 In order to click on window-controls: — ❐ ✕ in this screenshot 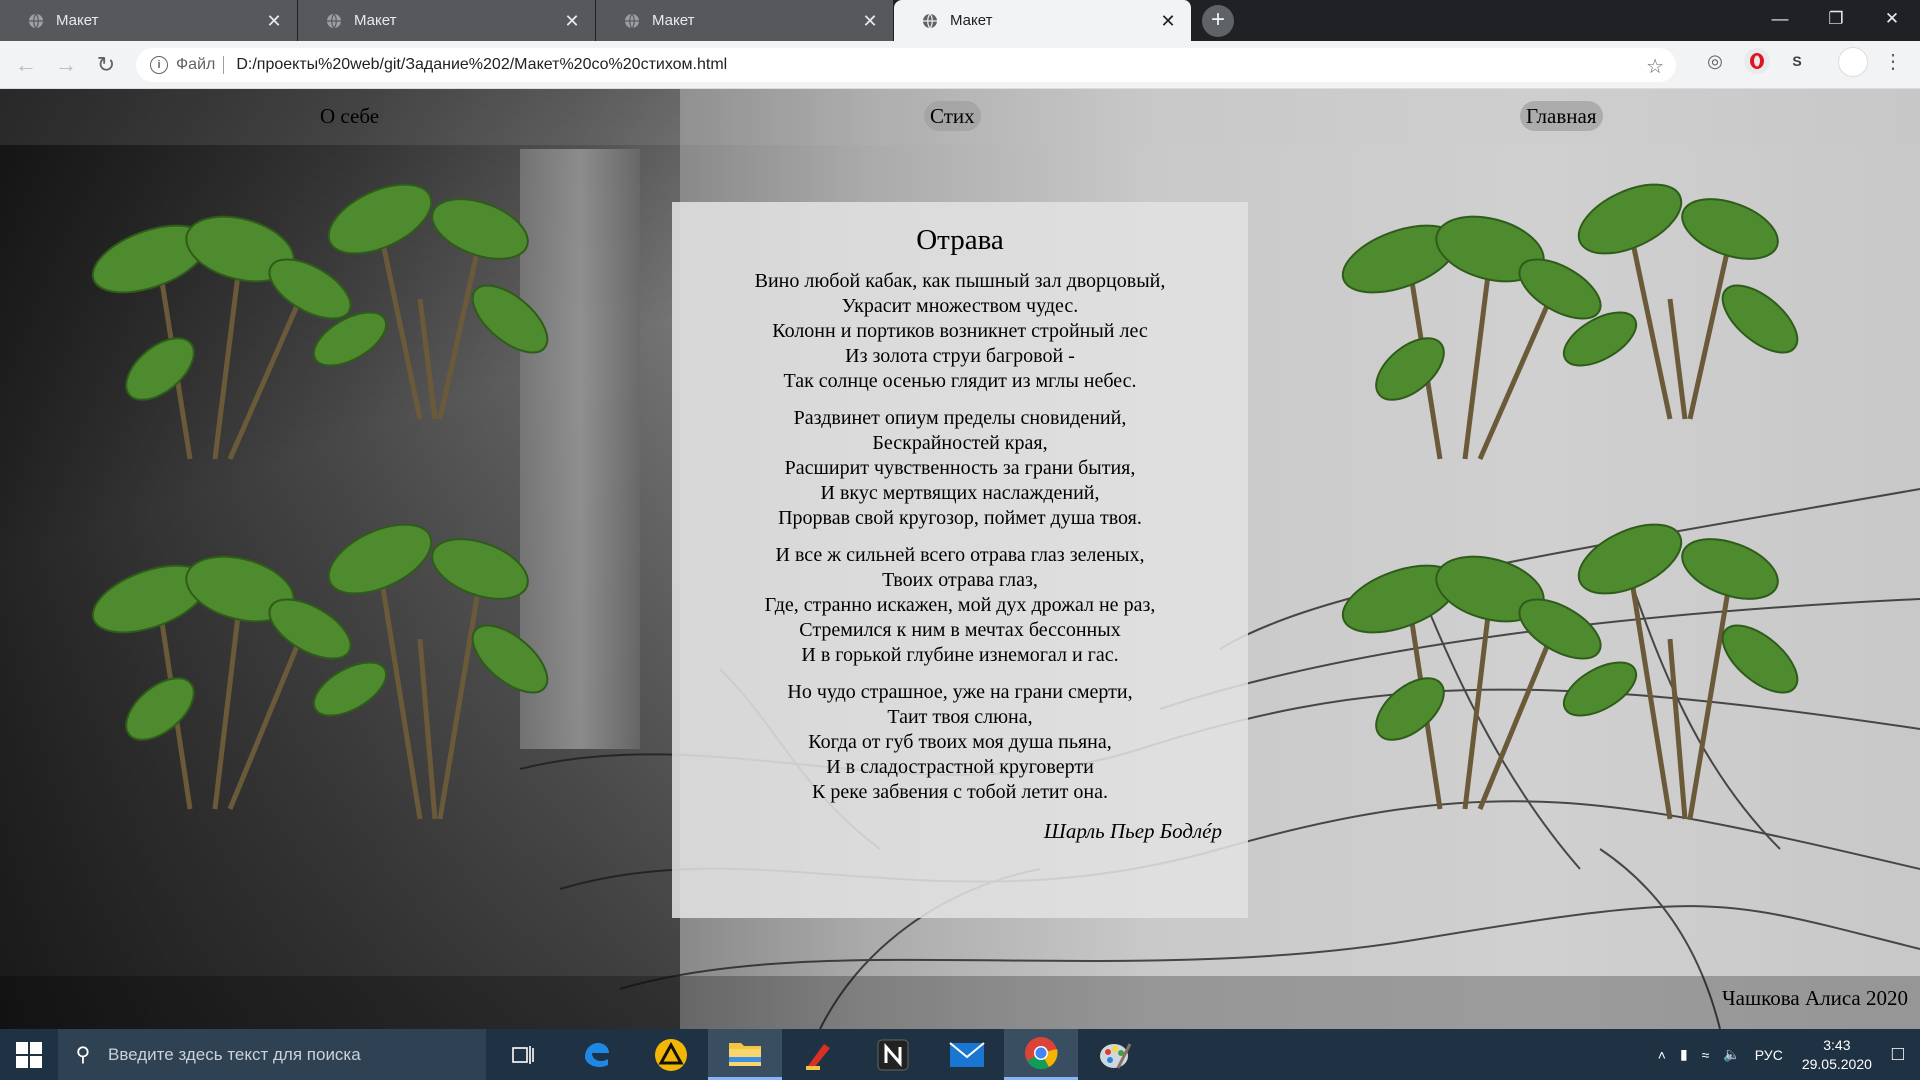, I will do `click(1836, 19)`.